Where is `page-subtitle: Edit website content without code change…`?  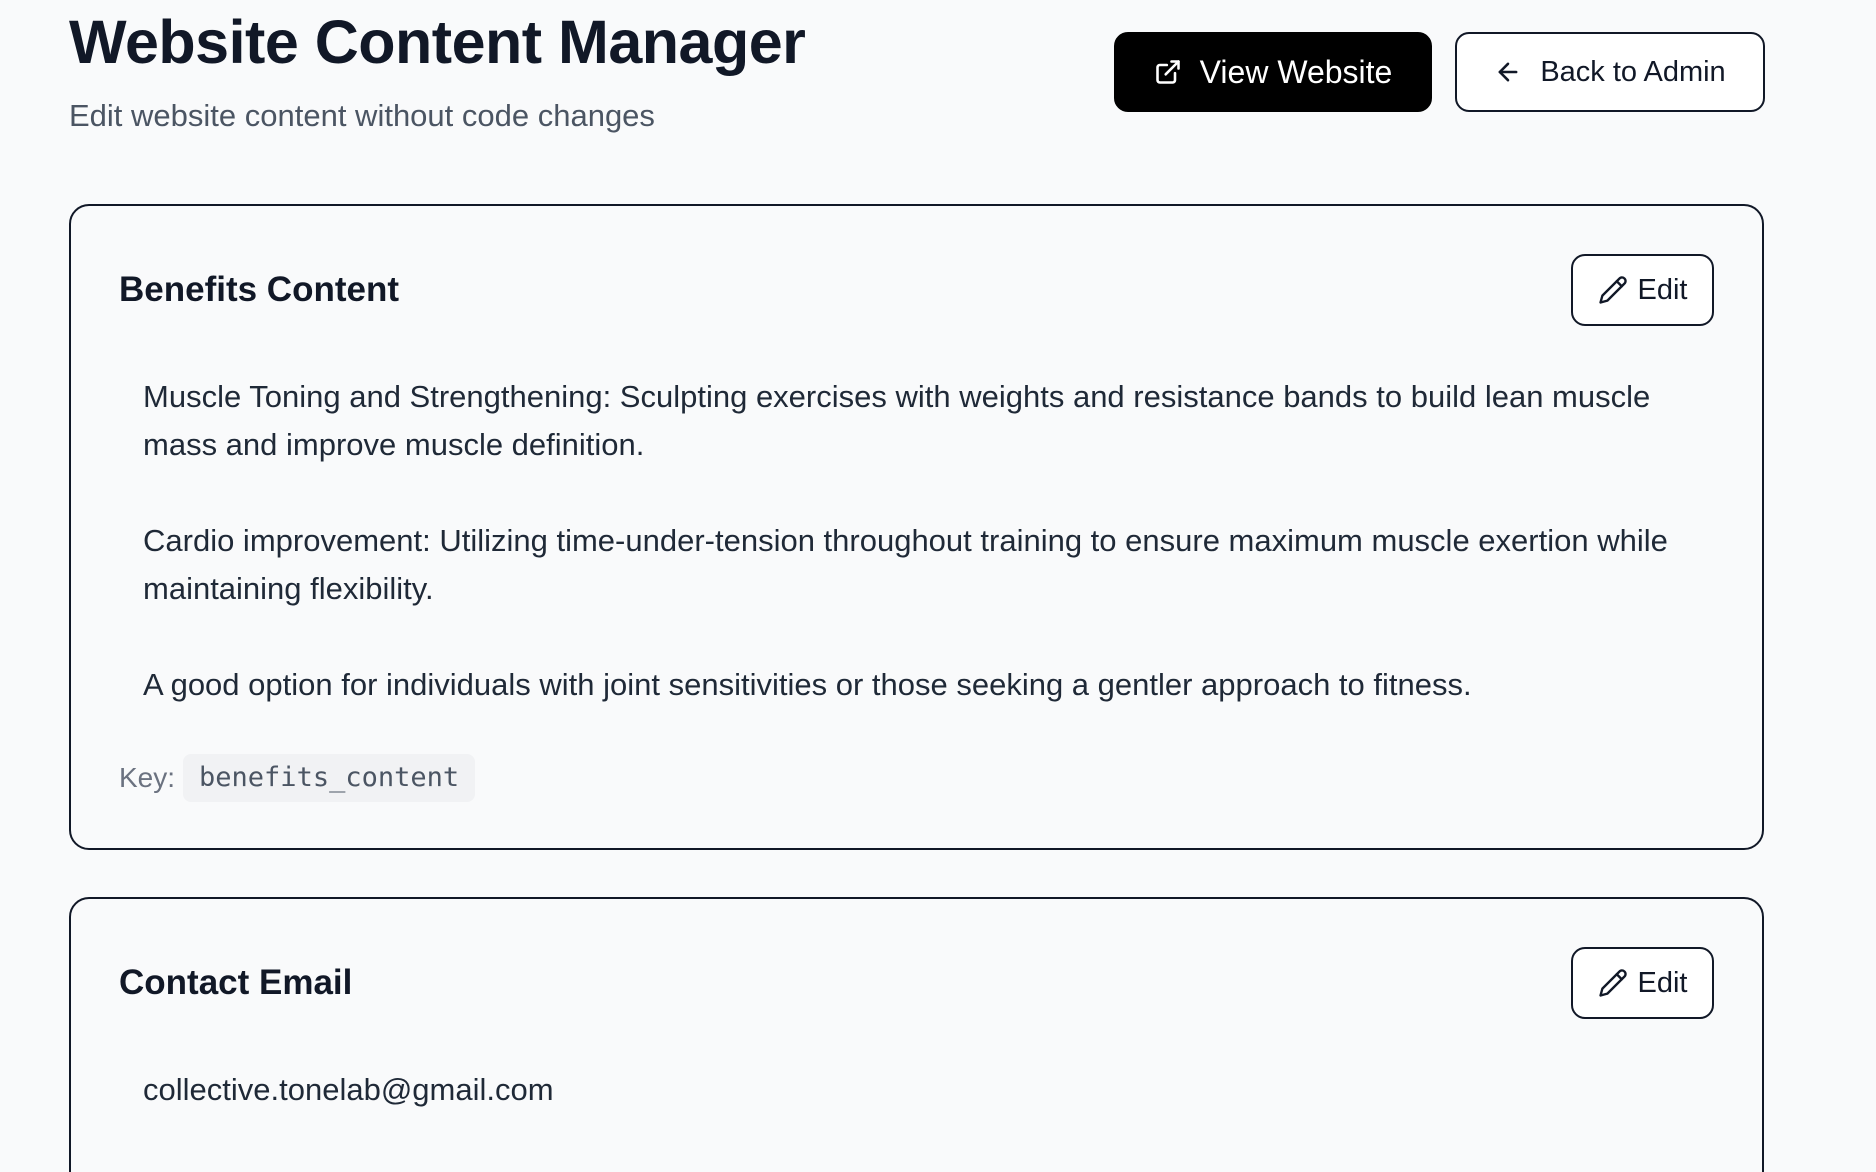 page-subtitle: Edit website content without code change… is located at coordinates (362, 115).